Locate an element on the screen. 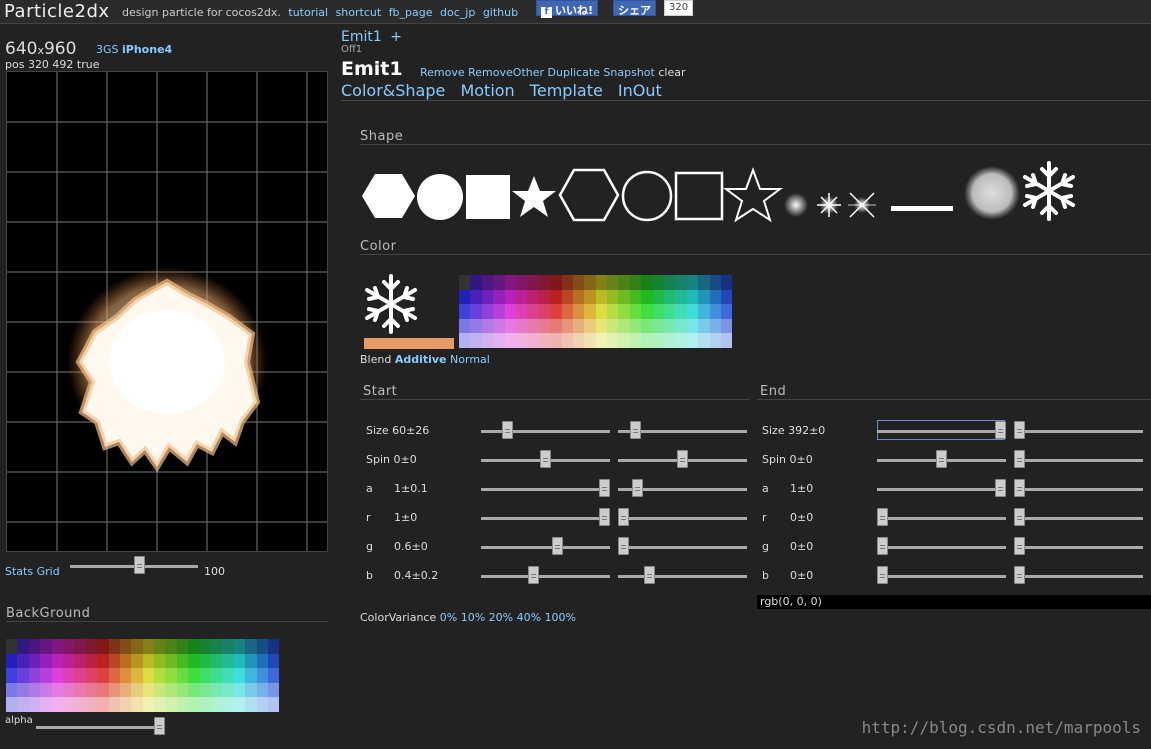 The image size is (1151, 749). smoke-icon is located at coordinates (992, 193).